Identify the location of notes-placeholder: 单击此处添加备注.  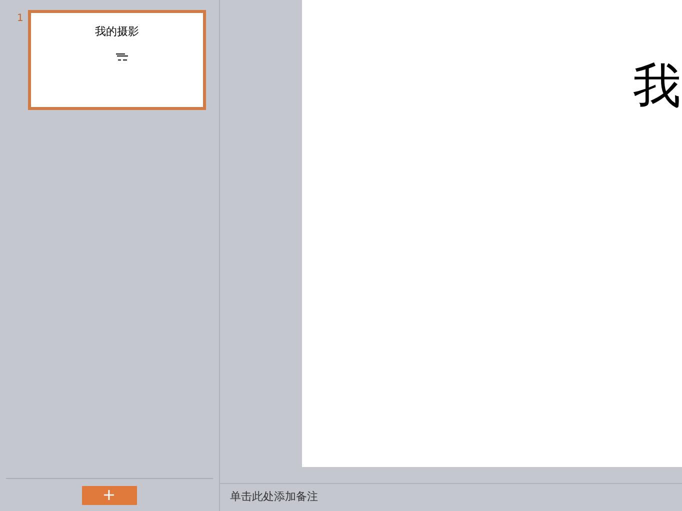
(274, 497).